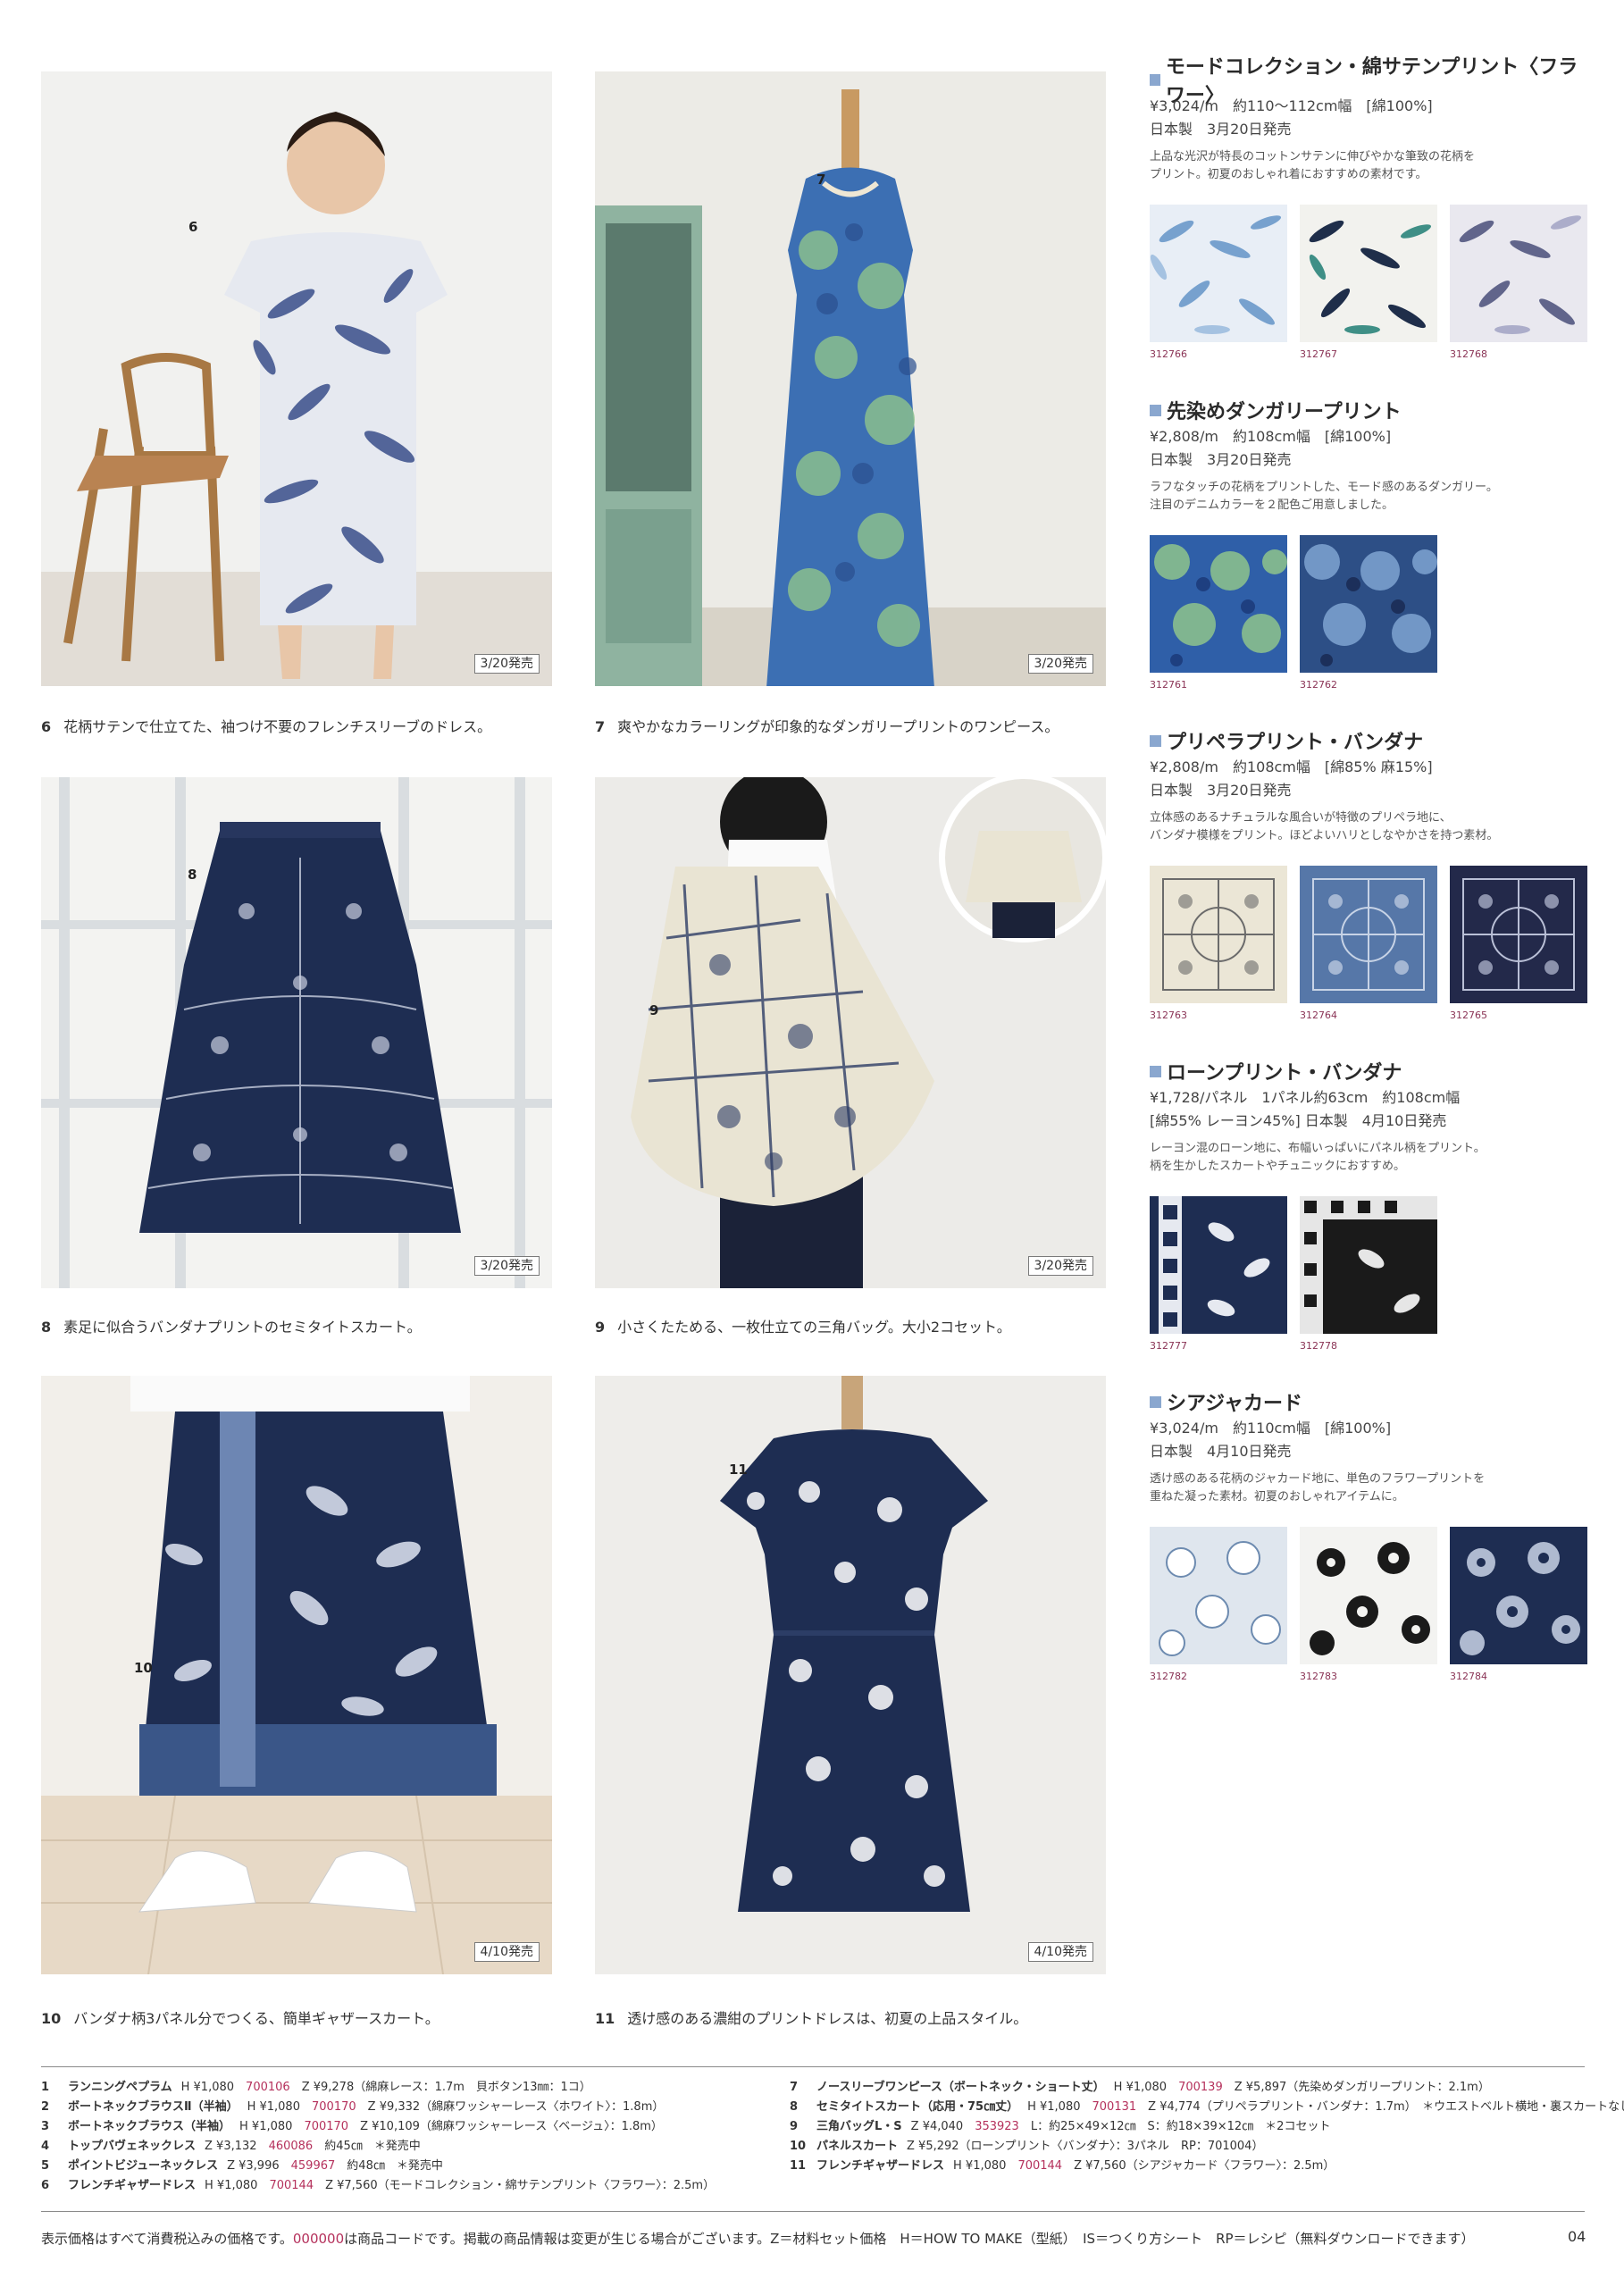 The image size is (1624, 2287). What do you see at coordinates (814, 1327) in the screenshot?
I see `caption-text: 小さくたためる、一枚仕立ての三角バッグ。大小2コセット。` at bounding box center [814, 1327].